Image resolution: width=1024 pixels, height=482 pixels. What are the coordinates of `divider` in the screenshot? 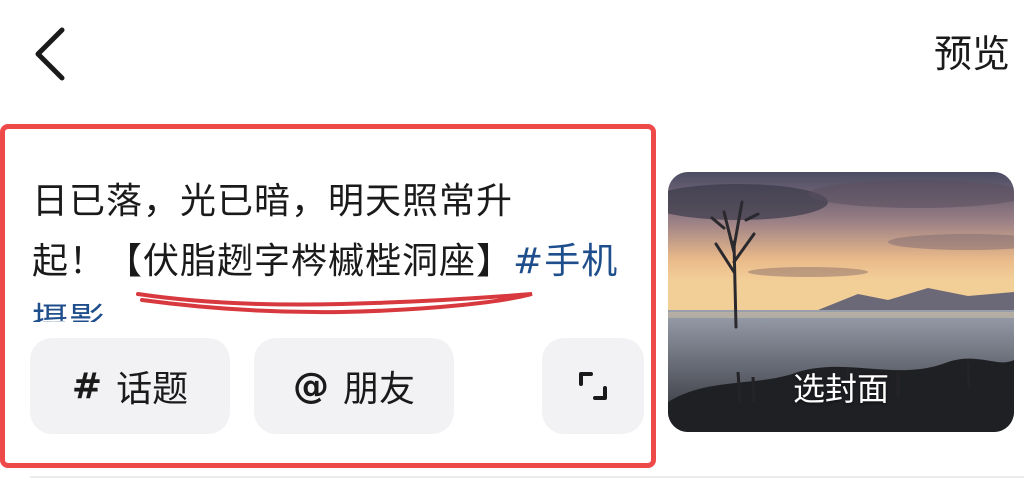 It's located at (527, 477).